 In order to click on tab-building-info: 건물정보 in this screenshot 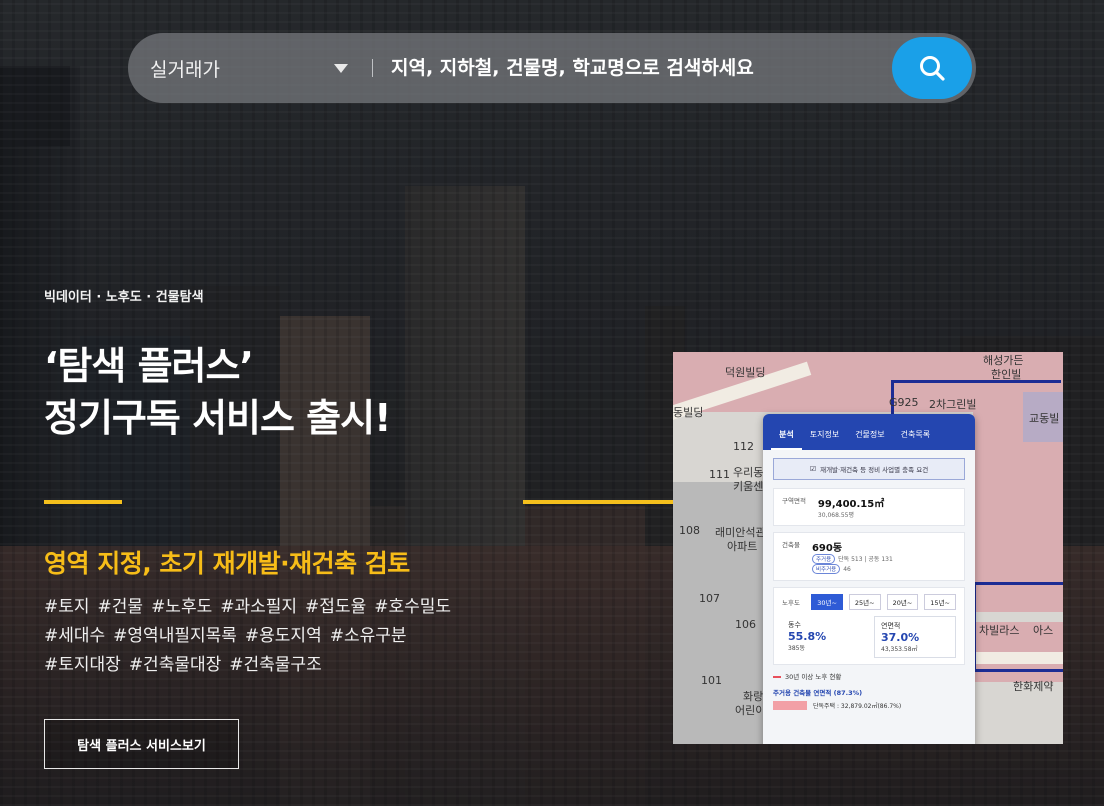, I will do `click(869, 439)`.